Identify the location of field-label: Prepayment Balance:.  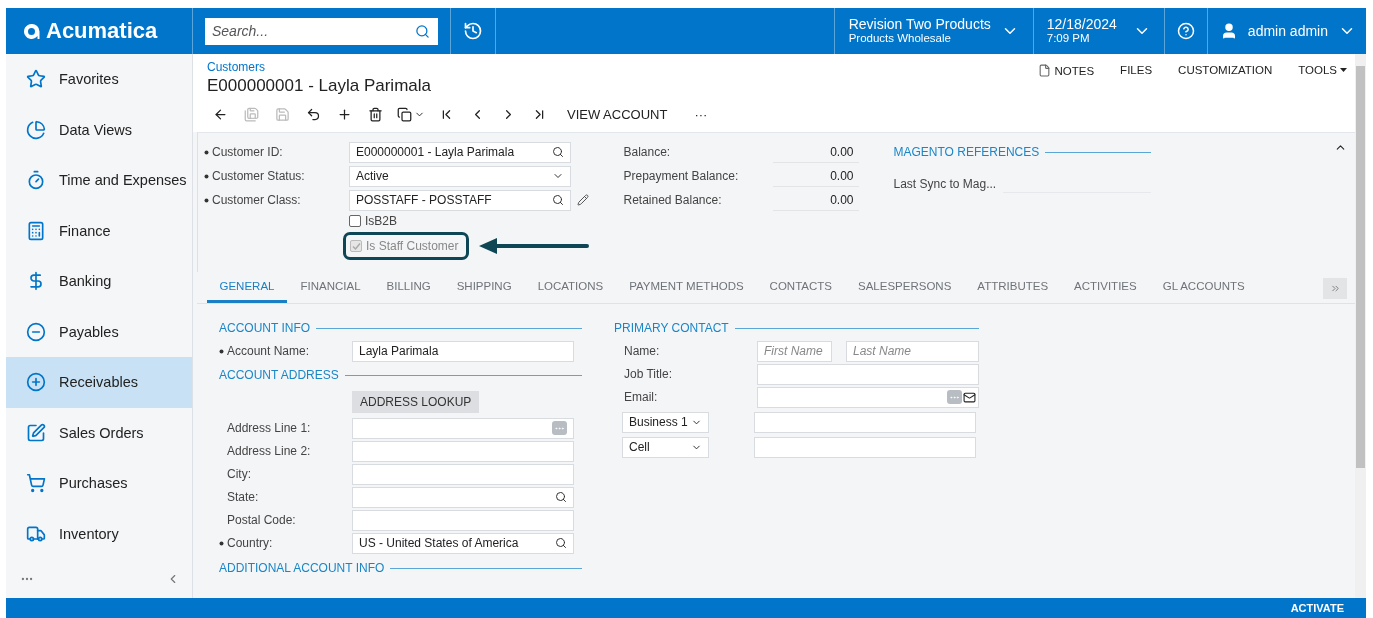
(681, 176).